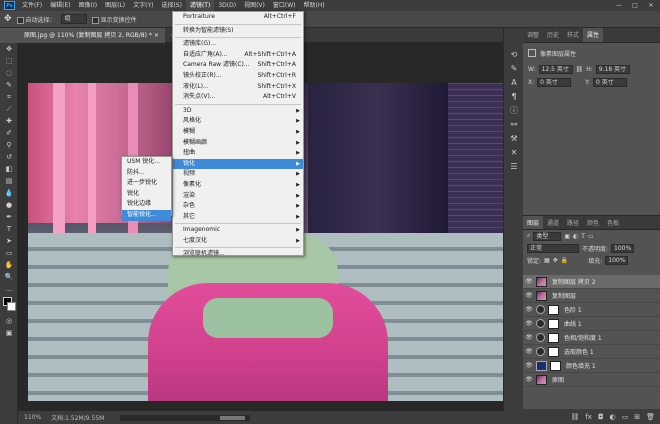 Image resolution: width=660 pixels, height=424 pixels. What do you see at coordinates (91, 35) in the screenshot?
I see `tab-document: 原图.jpg @ 110% (复制图层 拷贝 2, RGB/8) * ×` at bounding box center [91, 35].